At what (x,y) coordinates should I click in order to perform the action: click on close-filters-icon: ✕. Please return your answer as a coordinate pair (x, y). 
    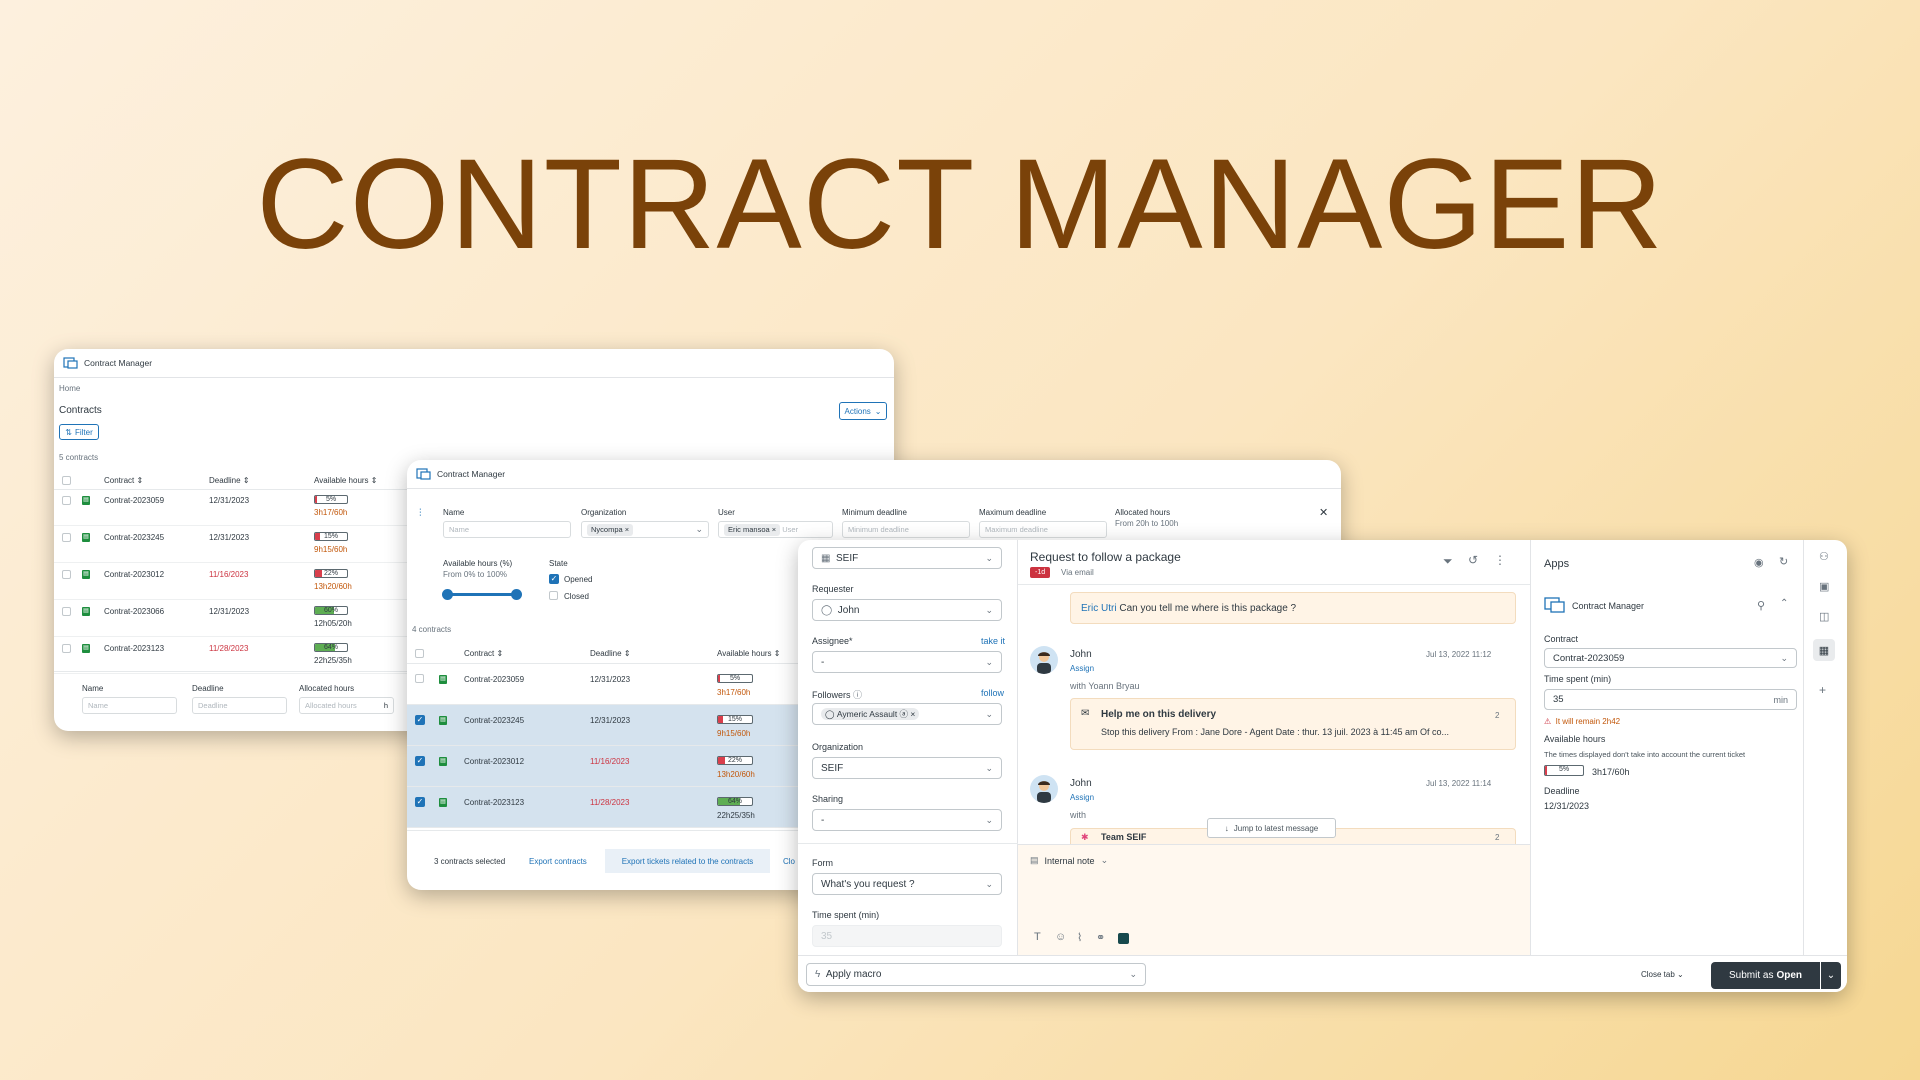
    Looking at the image, I should click on (1323, 512).